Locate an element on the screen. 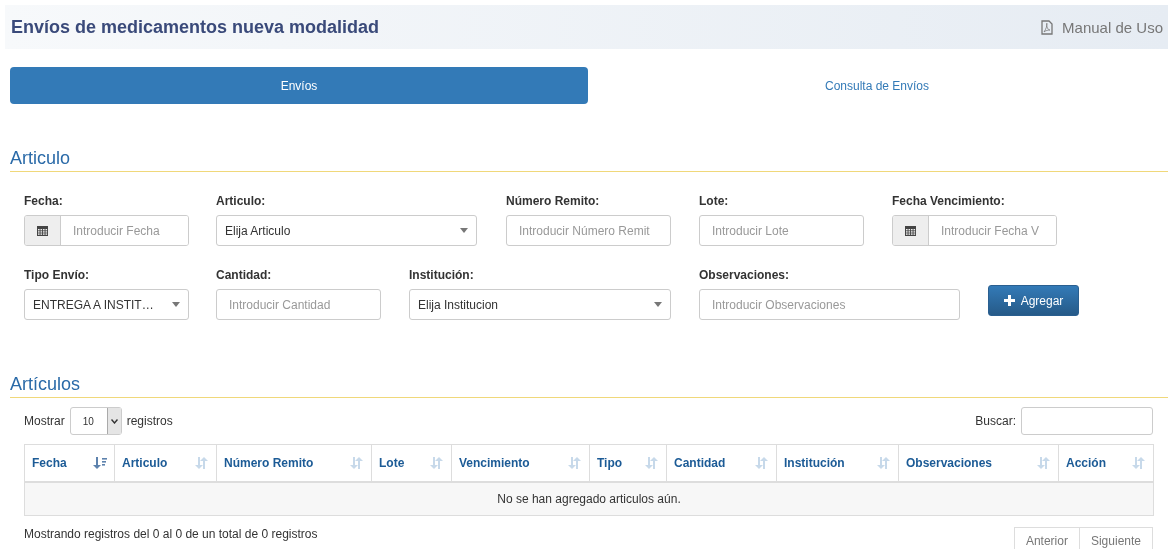  tab: Consulta de Envíos is located at coordinates (877, 85).